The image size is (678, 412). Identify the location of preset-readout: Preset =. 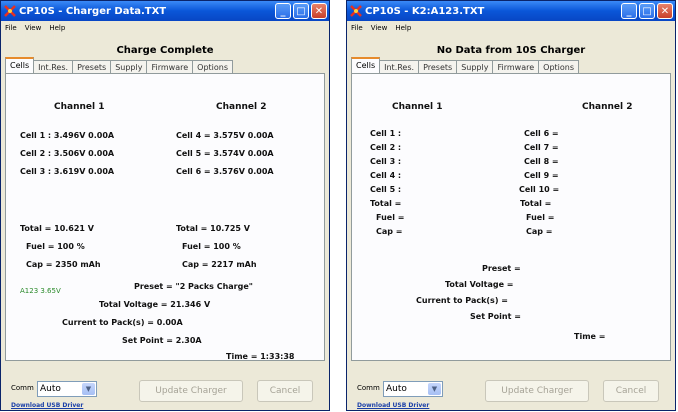
(501, 268).